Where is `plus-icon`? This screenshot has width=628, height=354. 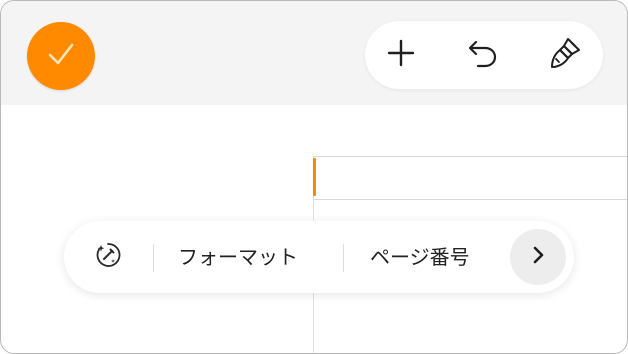 plus-icon is located at coordinates (401, 55).